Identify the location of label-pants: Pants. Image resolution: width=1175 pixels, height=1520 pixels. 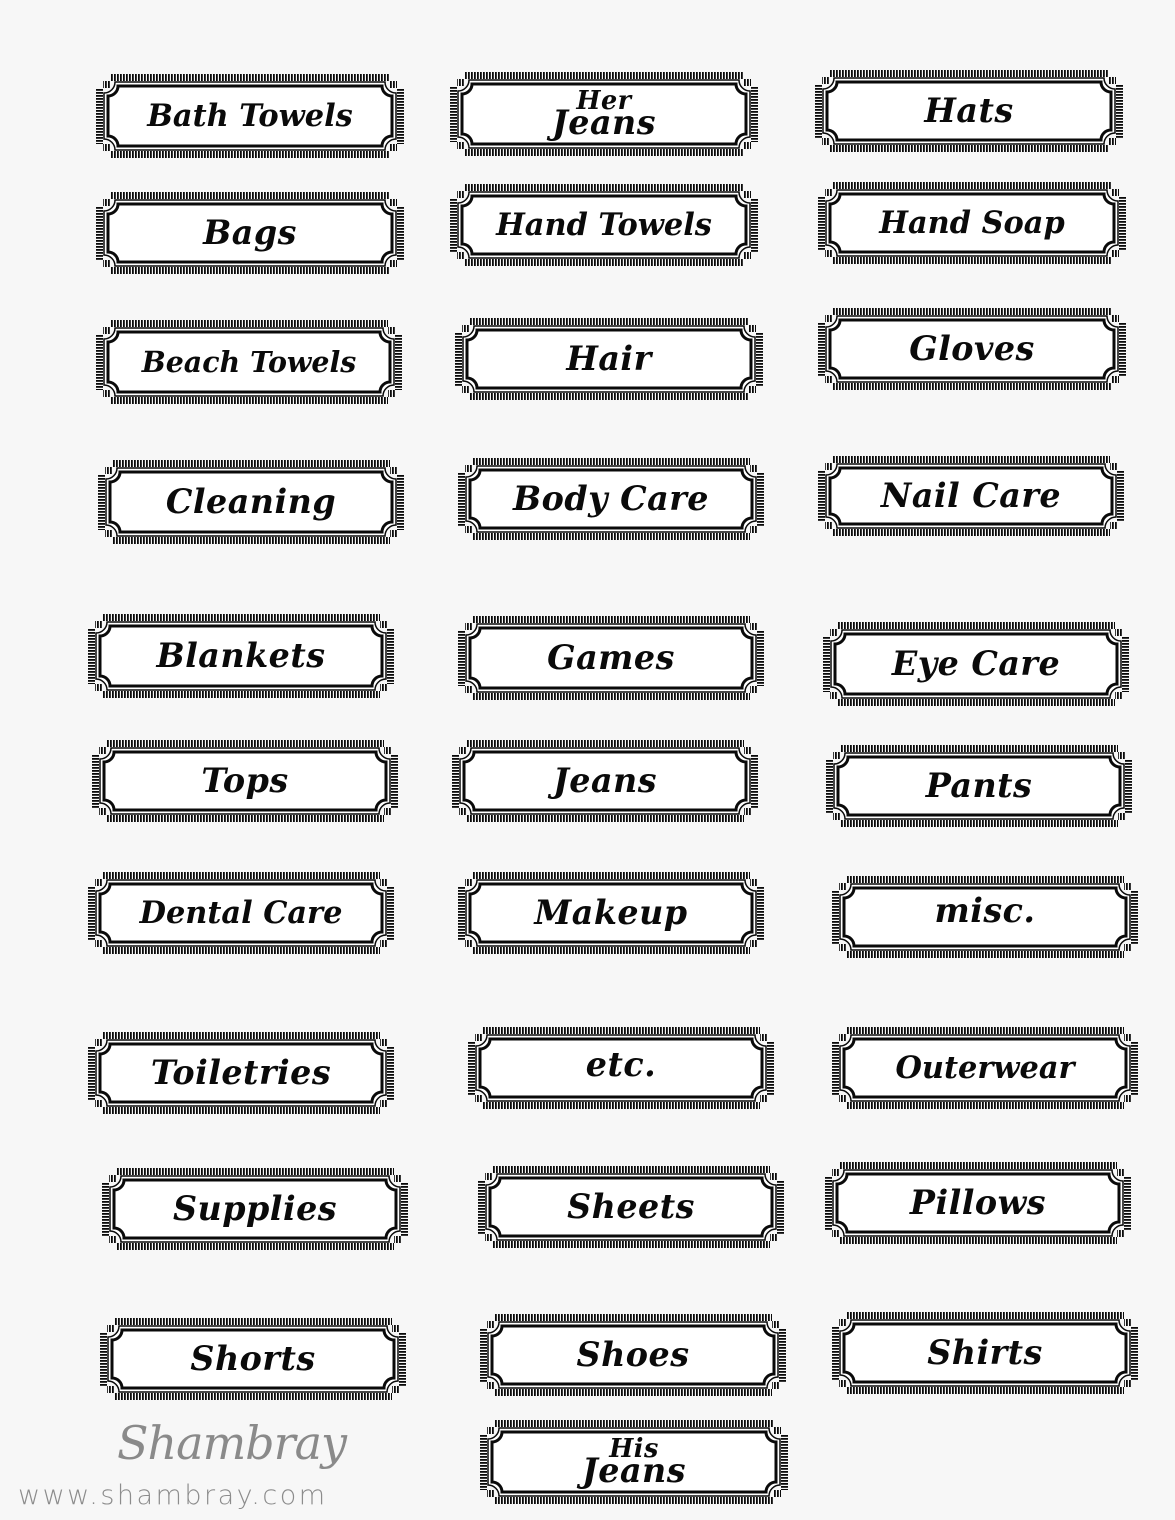
(979, 786).